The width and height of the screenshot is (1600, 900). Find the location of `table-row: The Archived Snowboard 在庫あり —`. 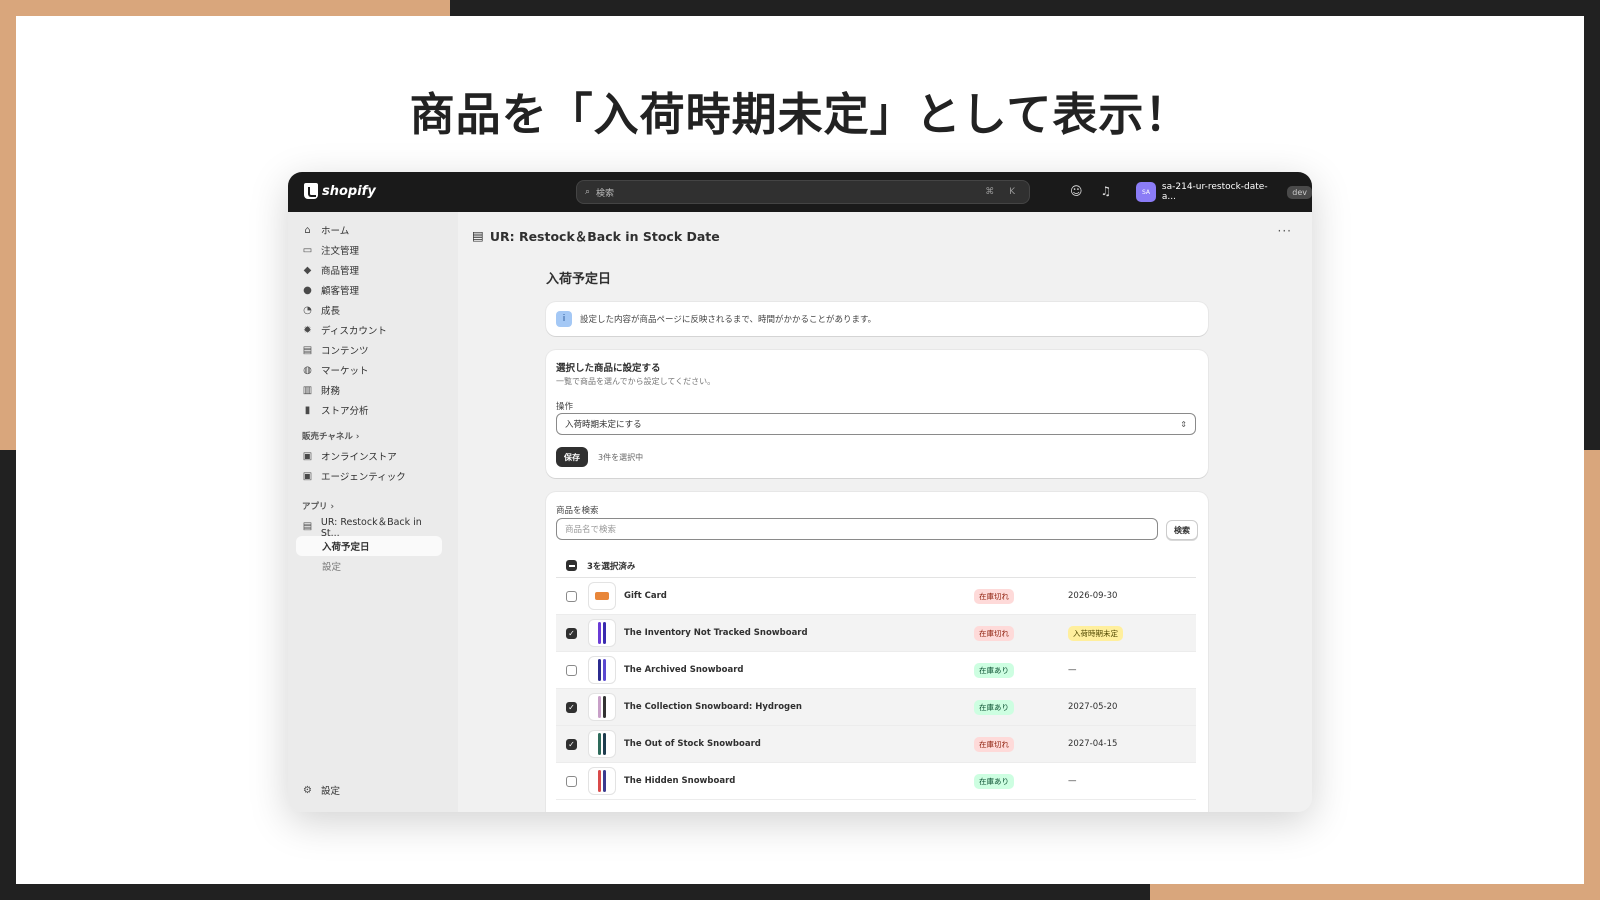

table-row: The Archived Snowboard 在庫あり — is located at coordinates (876, 670).